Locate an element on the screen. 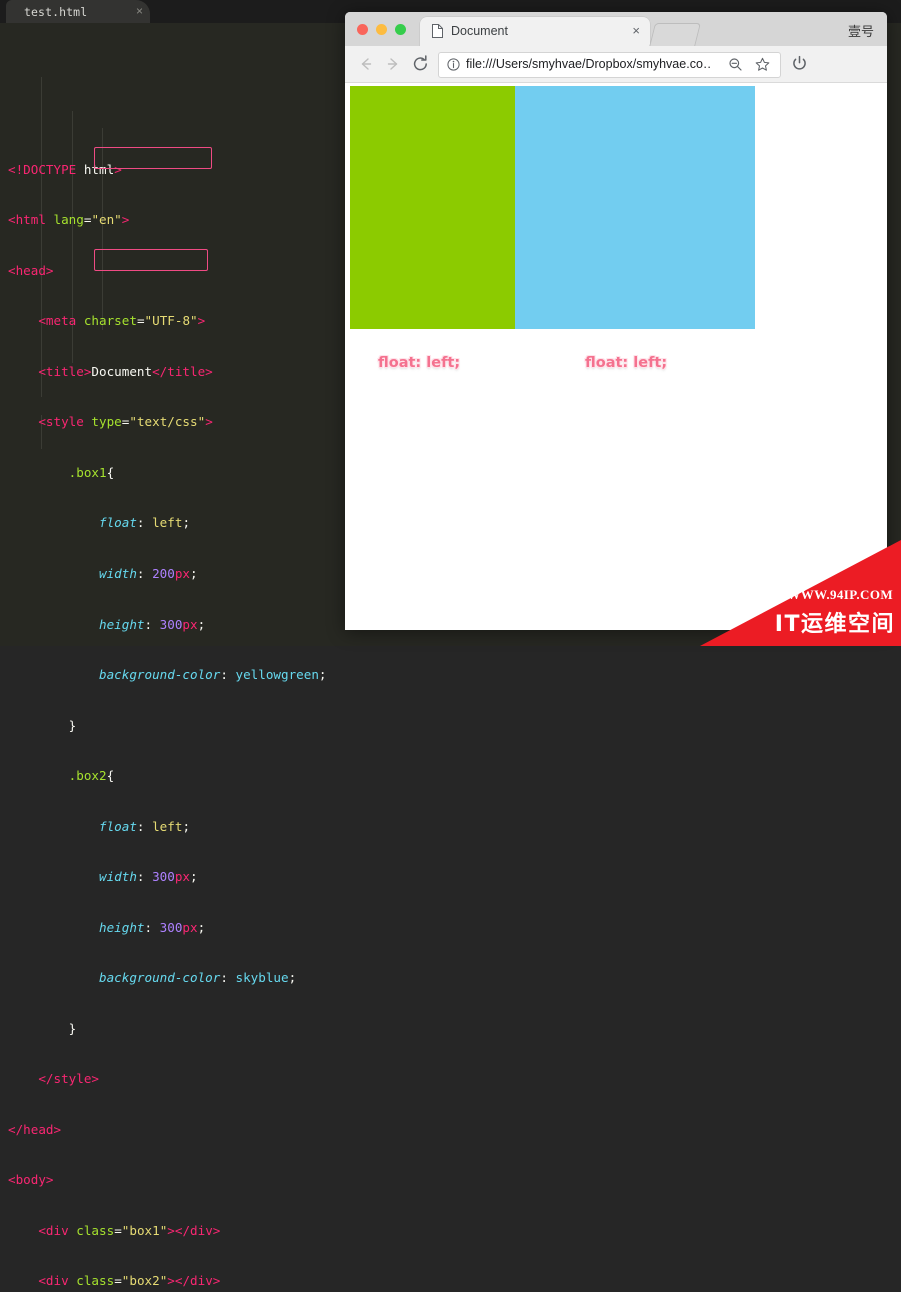 The image size is (901, 1292). browser-tab-document: Document × is located at coordinates (535, 31).